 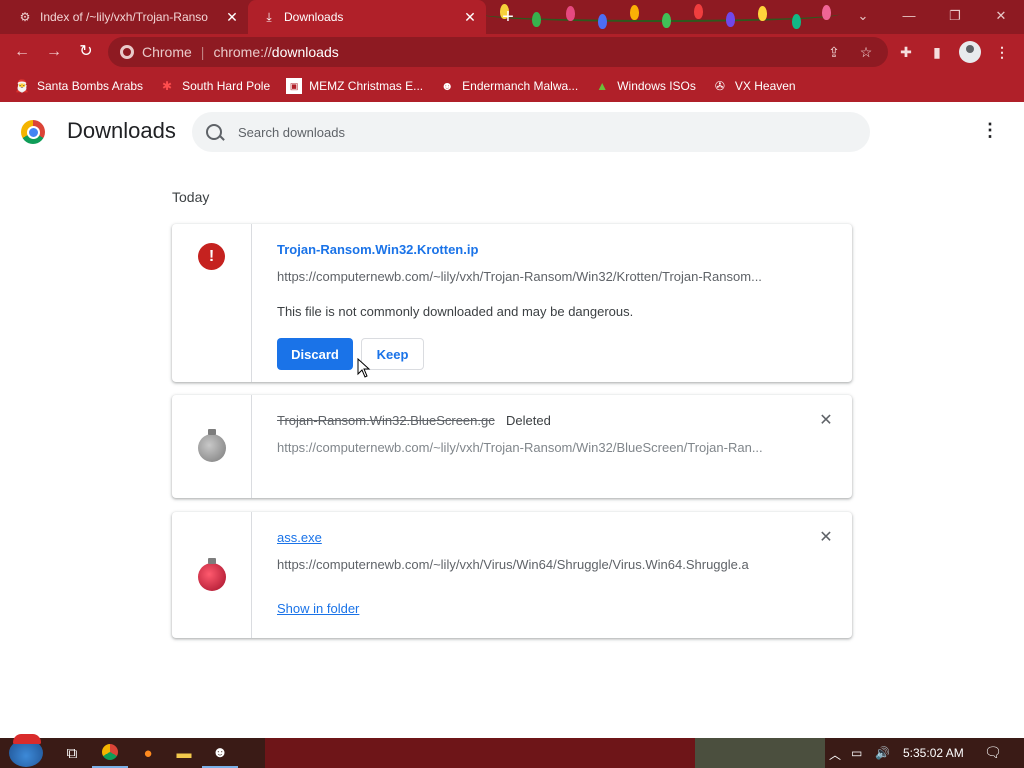 I want to click on site-favicon-icon: ⚙, so click(x=25, y=17).